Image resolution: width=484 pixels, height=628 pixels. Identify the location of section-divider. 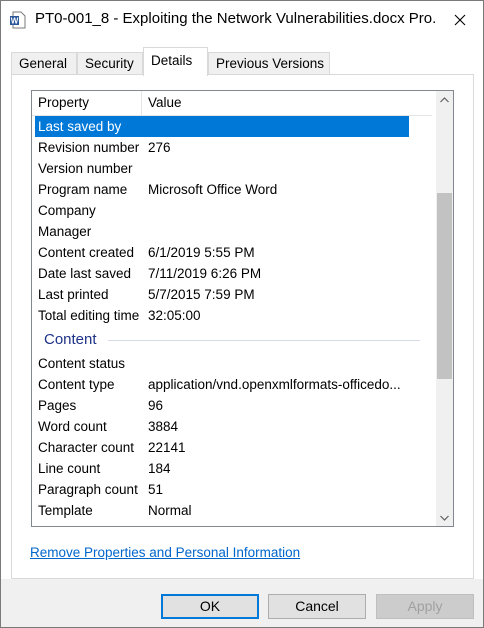
(264, 340).